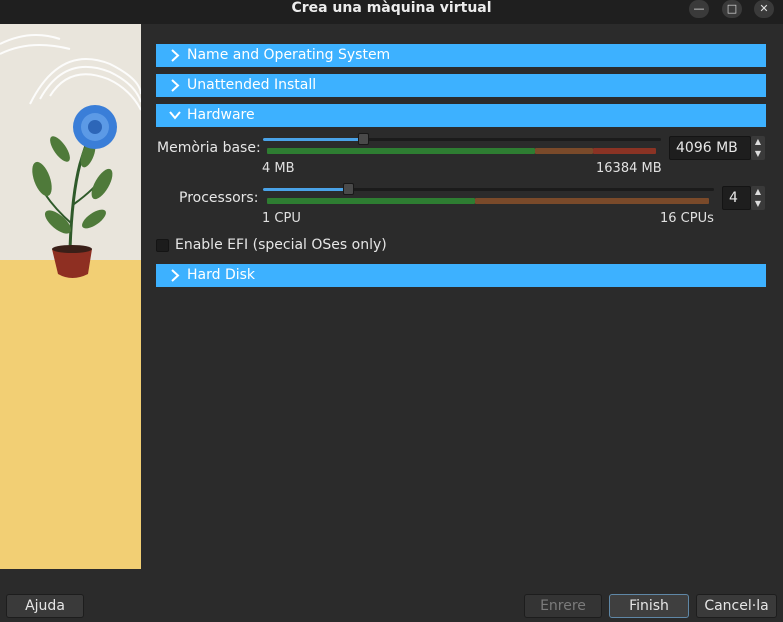 The image size is (783, 622). I want to click on memory-label: Memòria base:, so click(209, 148).